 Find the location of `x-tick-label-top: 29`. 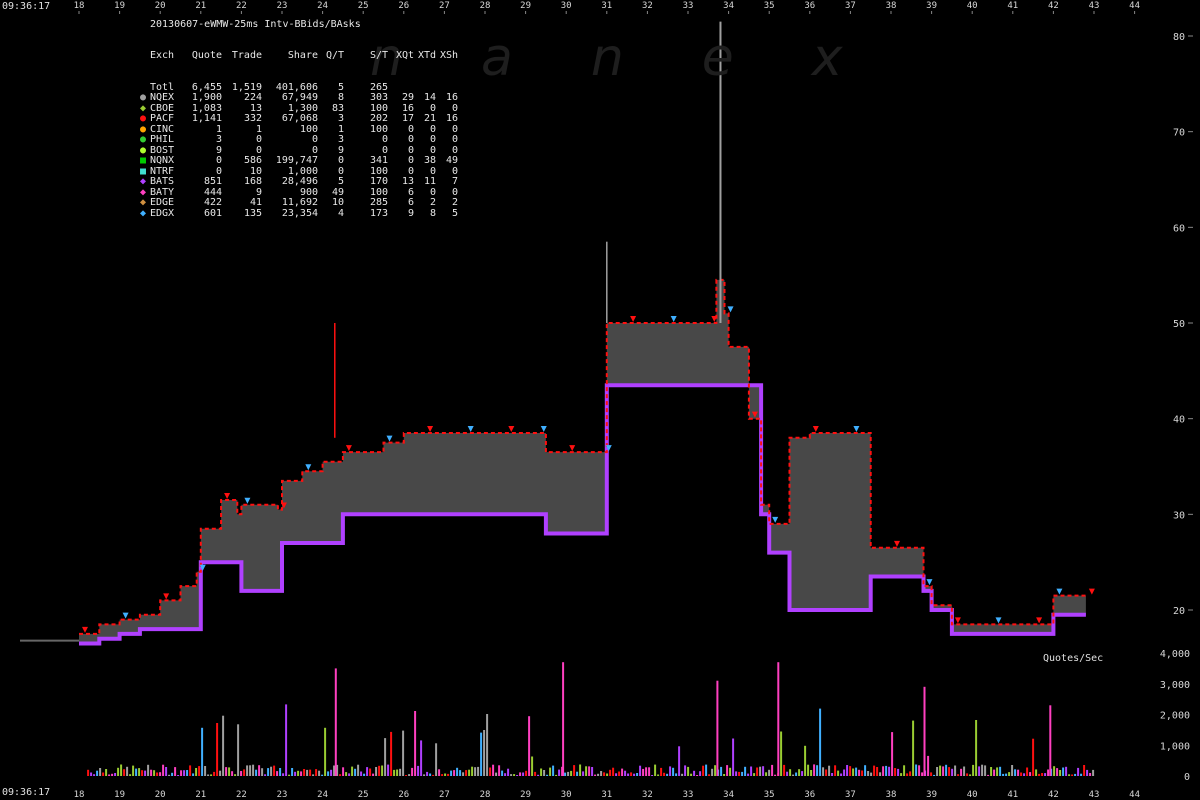

x-tick-label-top: 29 is located at coordinates (525, 6).